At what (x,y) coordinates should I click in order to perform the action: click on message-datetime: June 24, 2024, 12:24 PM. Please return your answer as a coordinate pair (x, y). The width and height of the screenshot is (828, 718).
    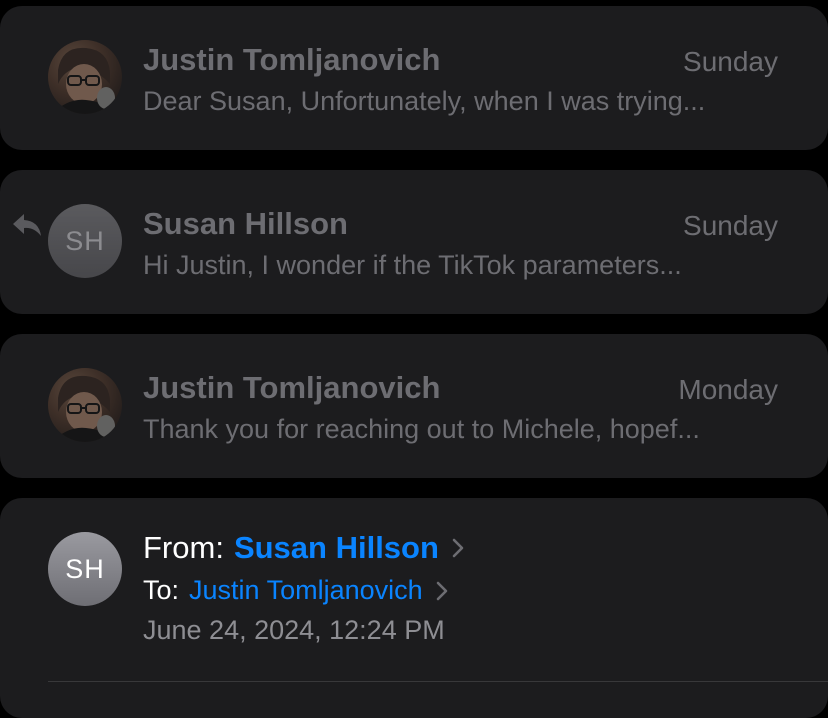
    Looking at the image, I should click on (294, 630).